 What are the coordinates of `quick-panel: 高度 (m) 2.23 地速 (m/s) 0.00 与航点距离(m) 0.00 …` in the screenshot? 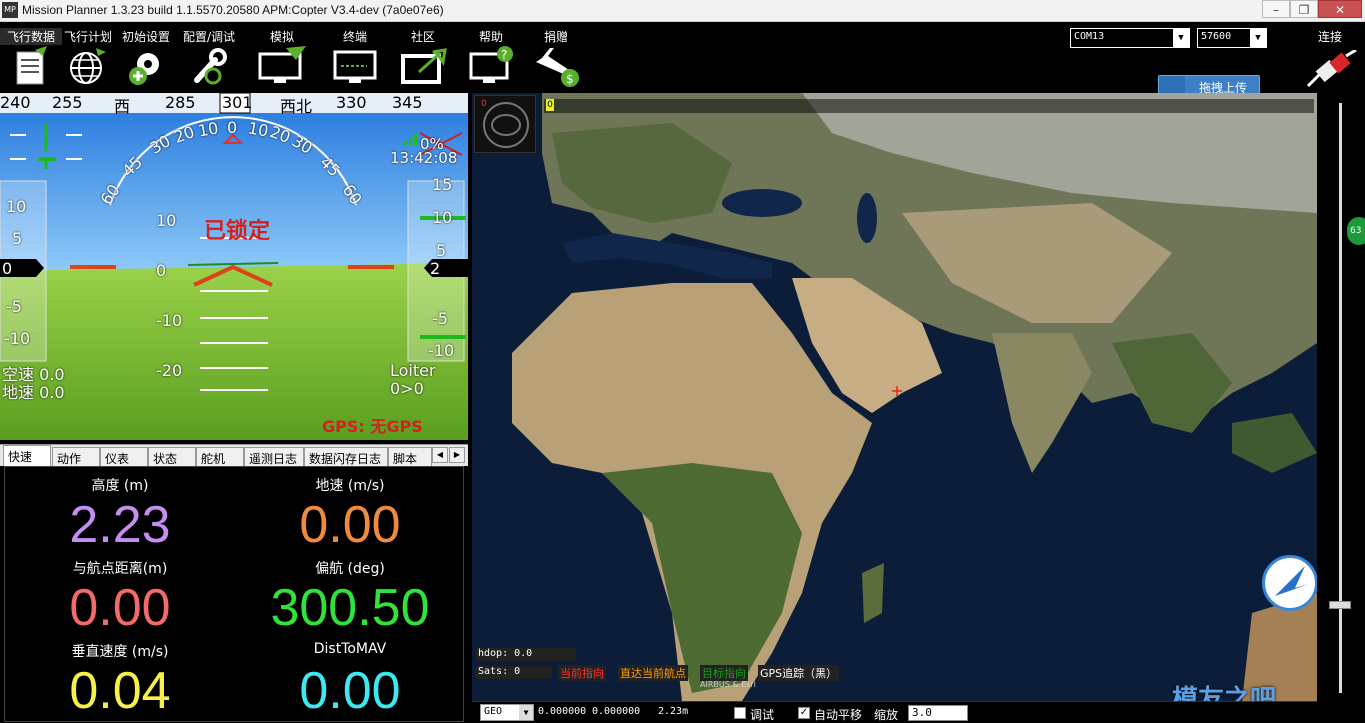 It's located at (234, 594).